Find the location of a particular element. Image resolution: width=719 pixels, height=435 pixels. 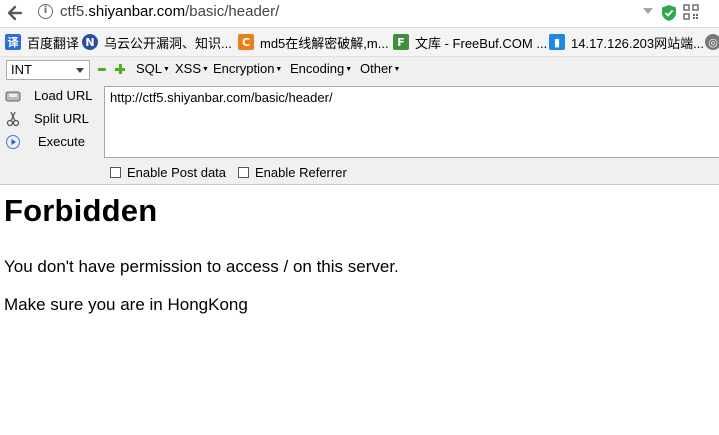

bookmark-label: 百度翻译 is located at coordinates (53, 43).